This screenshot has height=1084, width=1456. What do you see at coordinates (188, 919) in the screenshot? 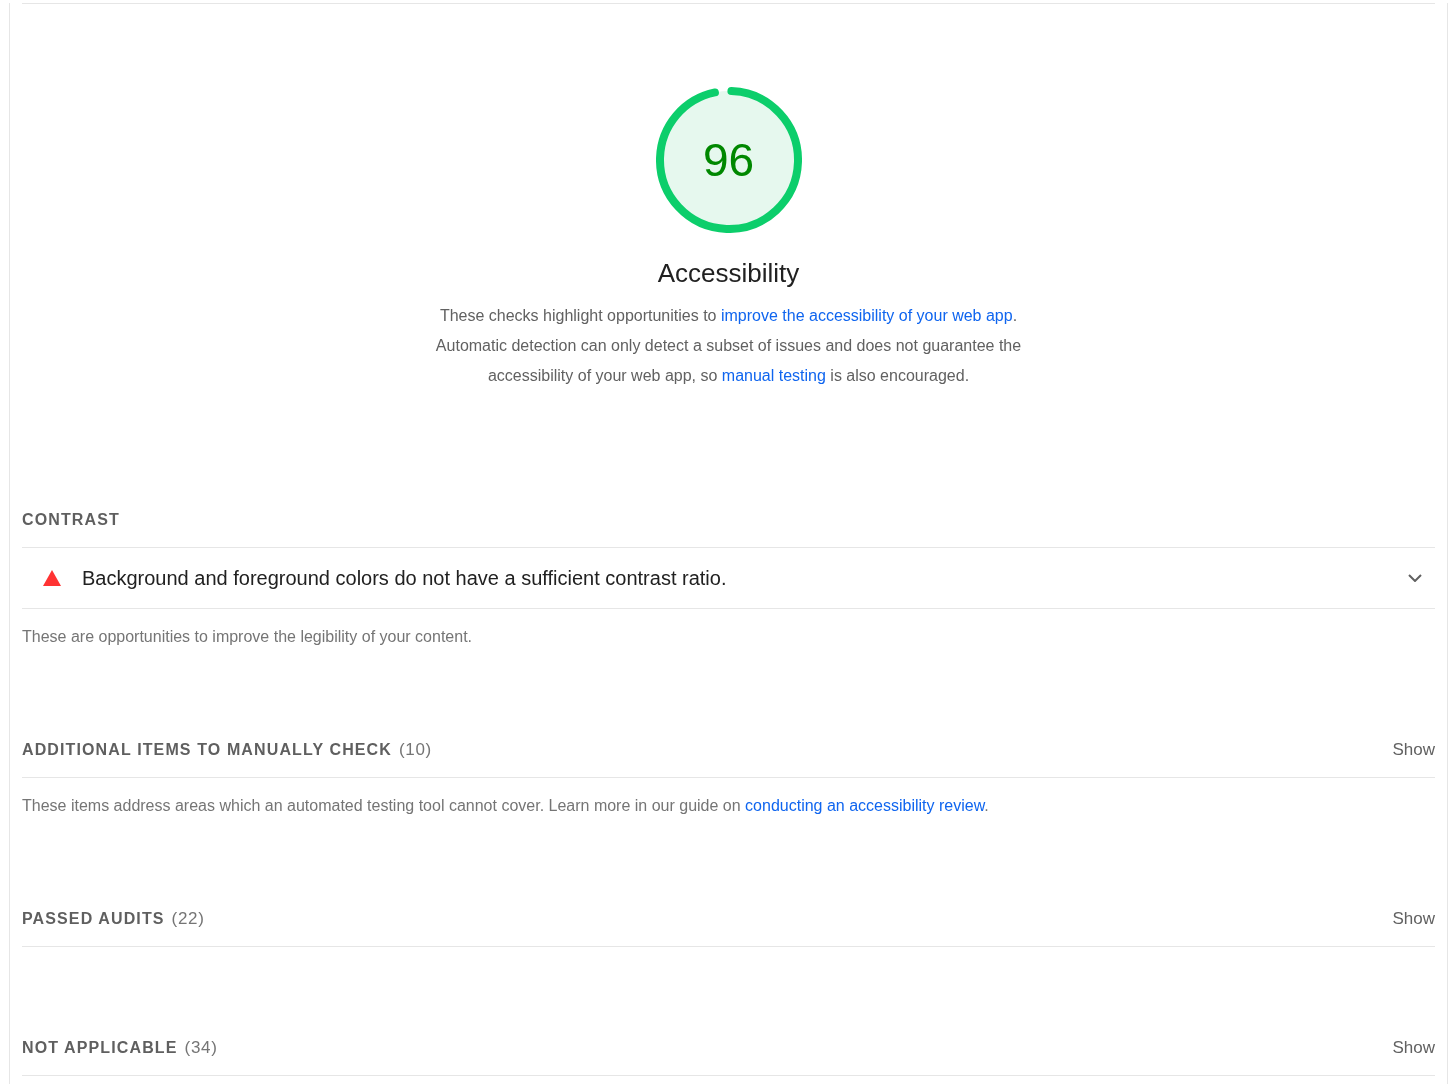
I see `audit-count: (22)` at bounding box center [188, 919].